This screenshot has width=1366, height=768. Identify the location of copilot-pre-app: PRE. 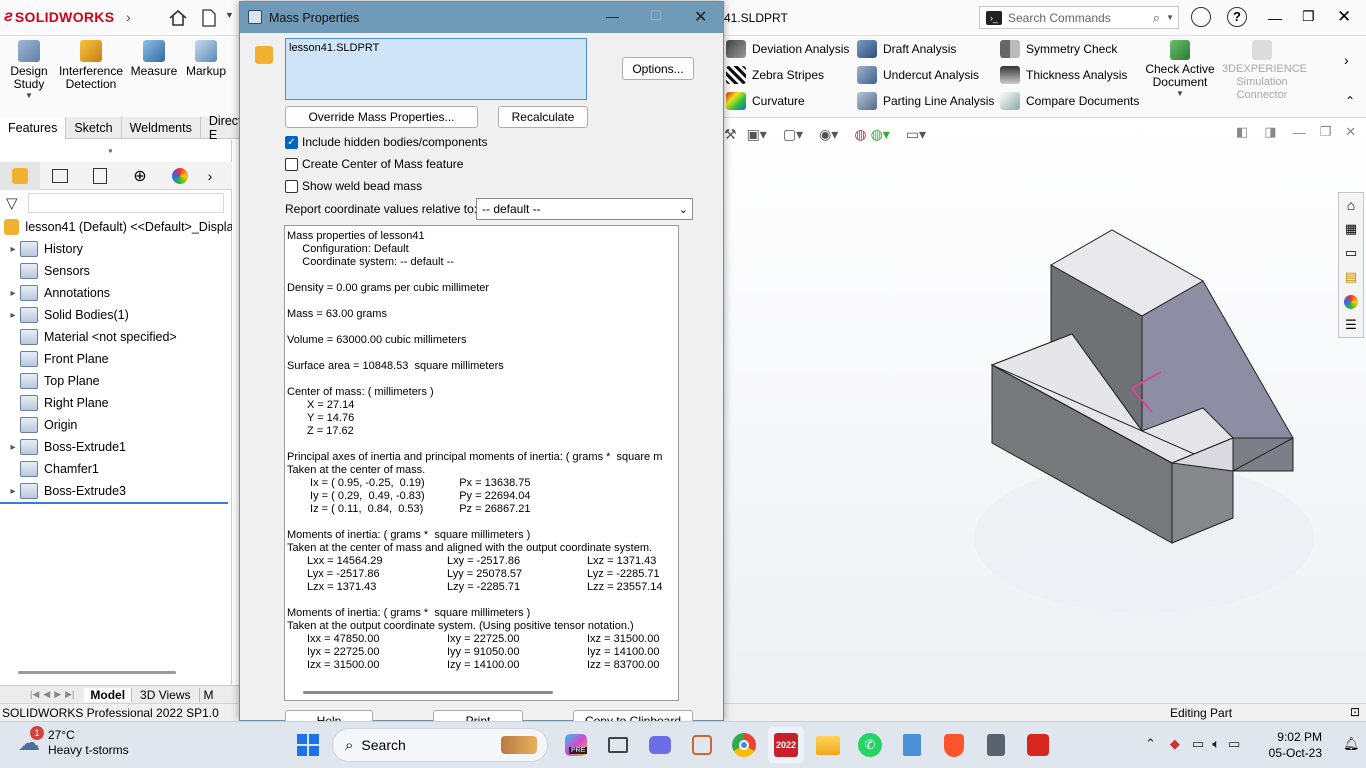
(576, 745).